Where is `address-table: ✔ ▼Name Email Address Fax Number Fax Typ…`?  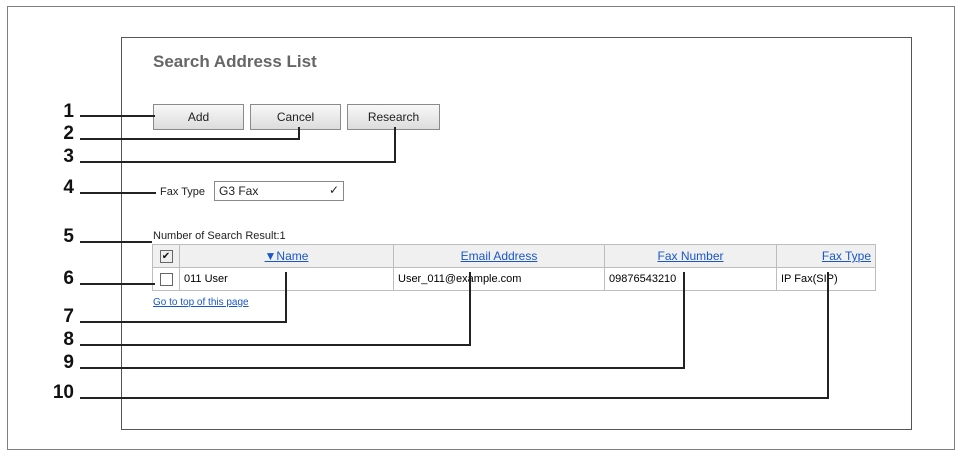 address-table: ✔ ▼Name Email Address Fax Number Fax Typ… is located at coordinates (514, 267).